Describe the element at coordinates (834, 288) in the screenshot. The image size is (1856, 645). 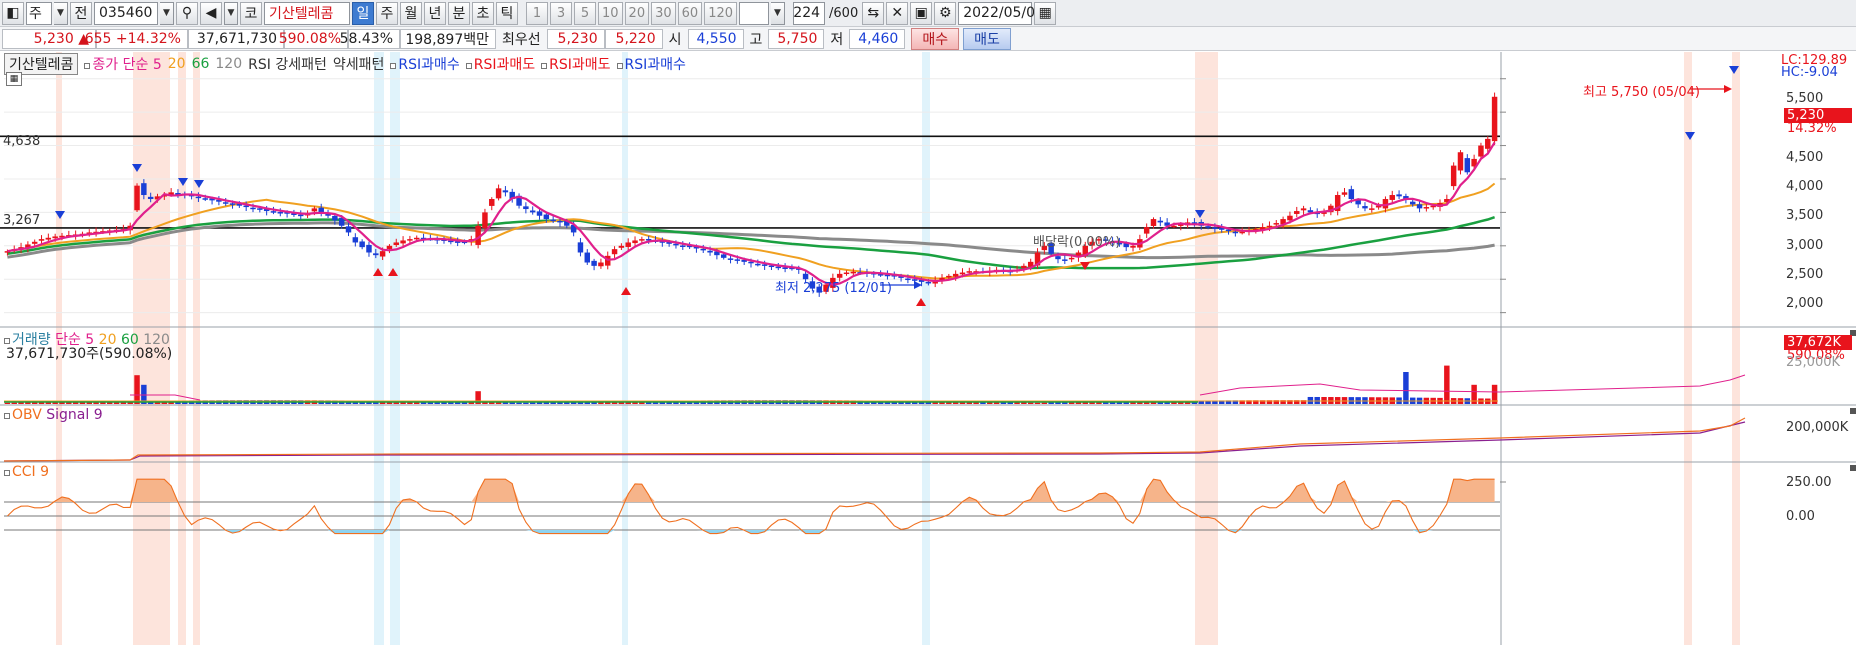
I see `low-note: 최저 2,275 (12/01)` at that location.